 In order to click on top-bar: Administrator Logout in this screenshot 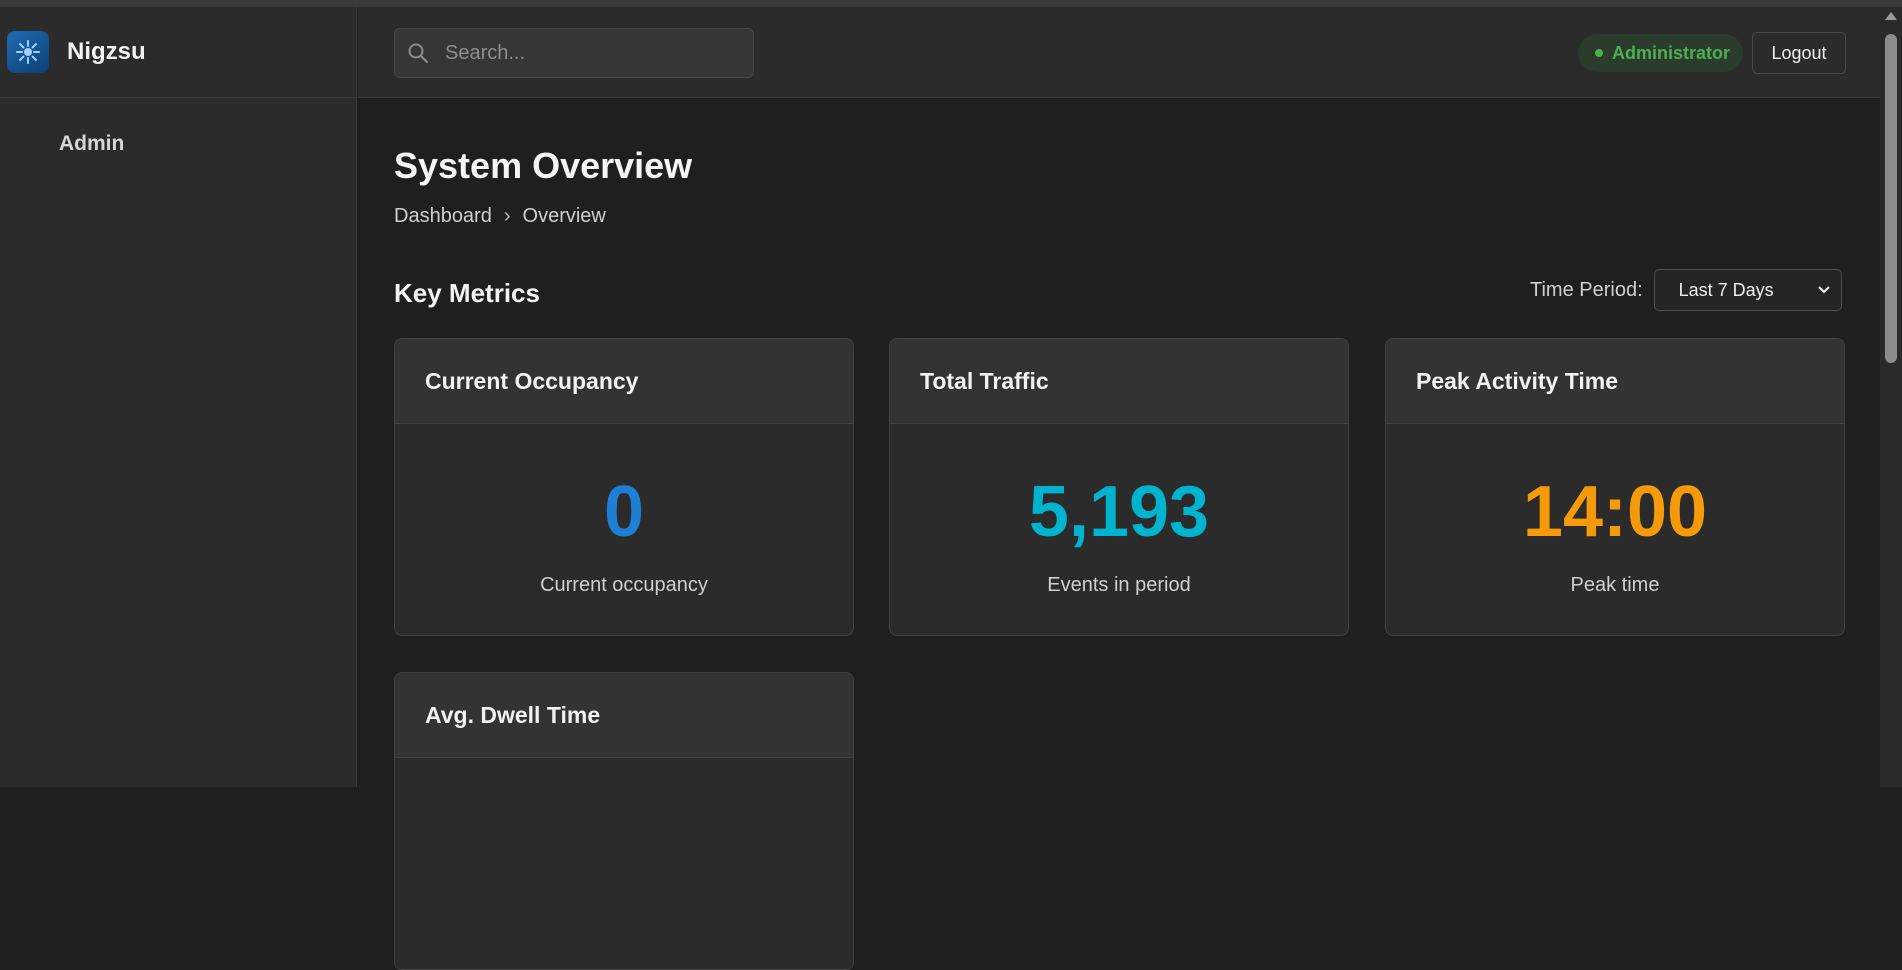, I will do `click(1119, 52)`.